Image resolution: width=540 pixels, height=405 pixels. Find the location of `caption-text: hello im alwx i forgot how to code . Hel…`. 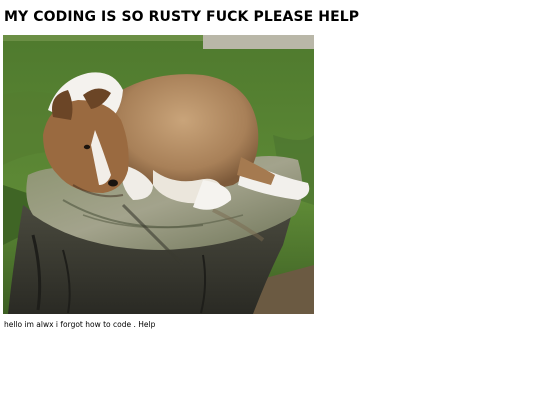

caption-text: hello im alwx i forgot how to code . Hel… is located at coordinates (80, 324).